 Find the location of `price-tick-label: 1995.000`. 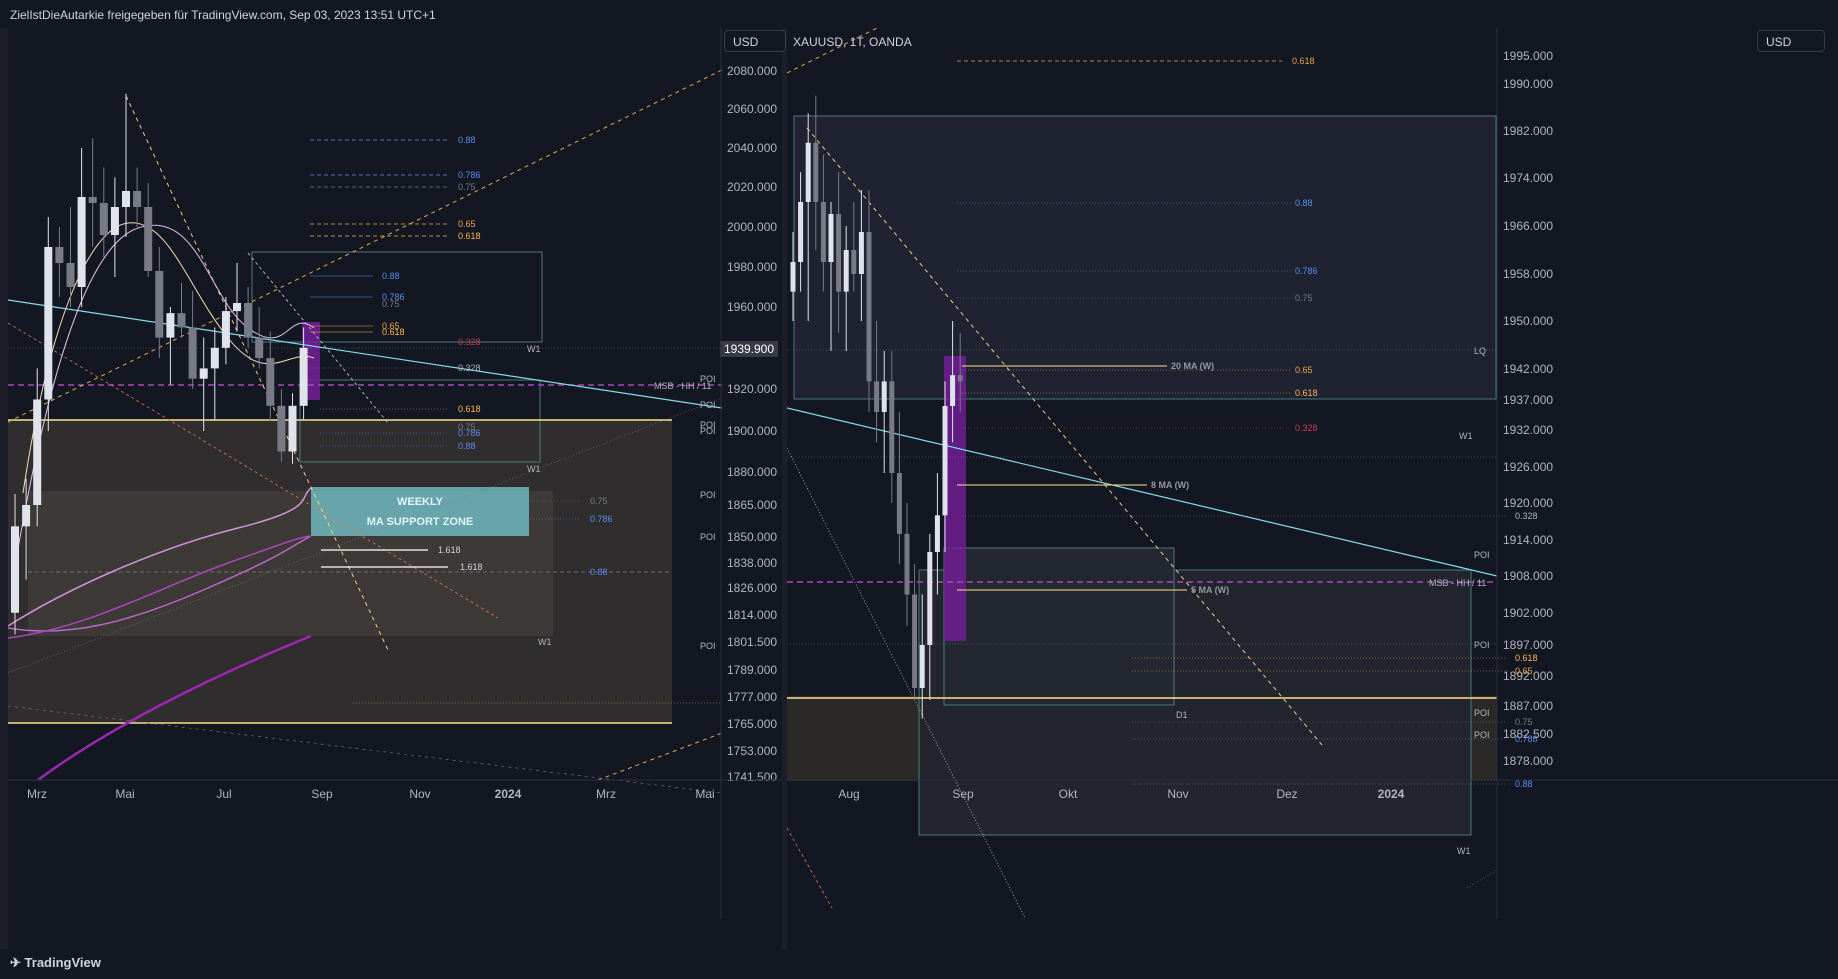

price-tick-label: 1995.000 is located at coordinates (1528, 56).